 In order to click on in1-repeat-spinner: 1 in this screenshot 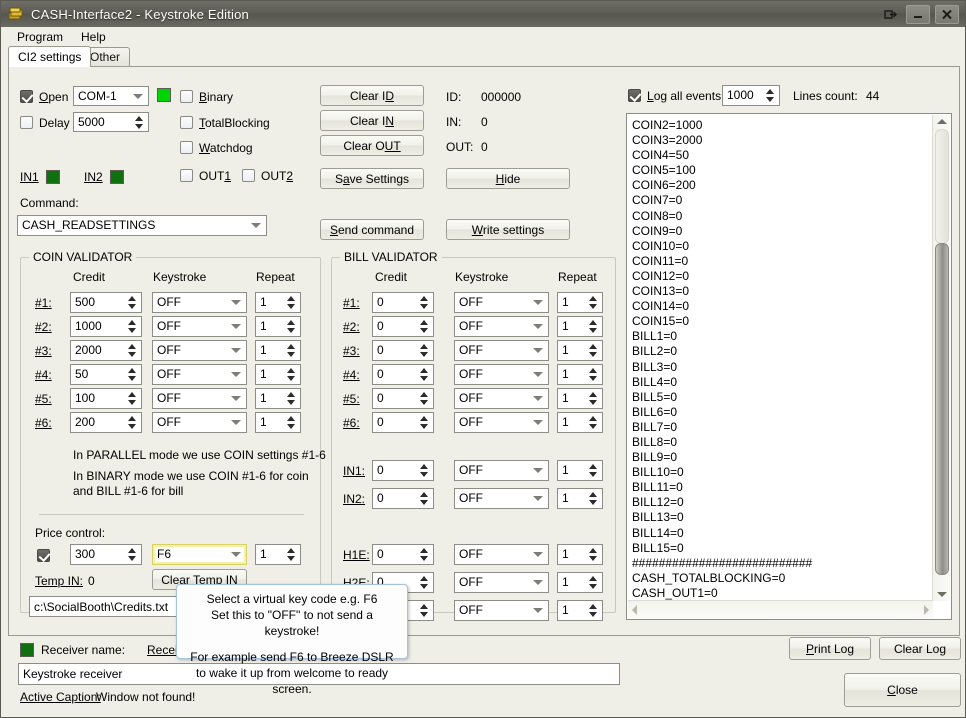, I will do `click(580, 470)`.